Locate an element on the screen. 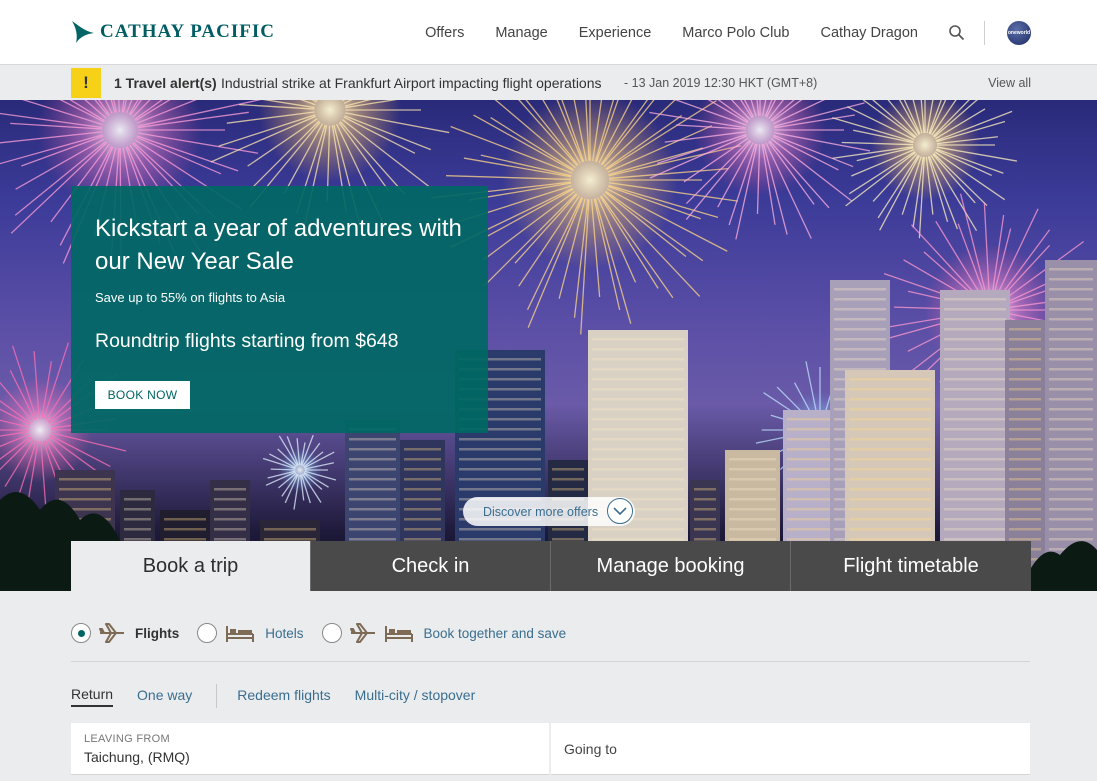 Image resolution: width=1097 pixels, height=781 pixels. chevron-down-icon is located at coordinates (620, 511).